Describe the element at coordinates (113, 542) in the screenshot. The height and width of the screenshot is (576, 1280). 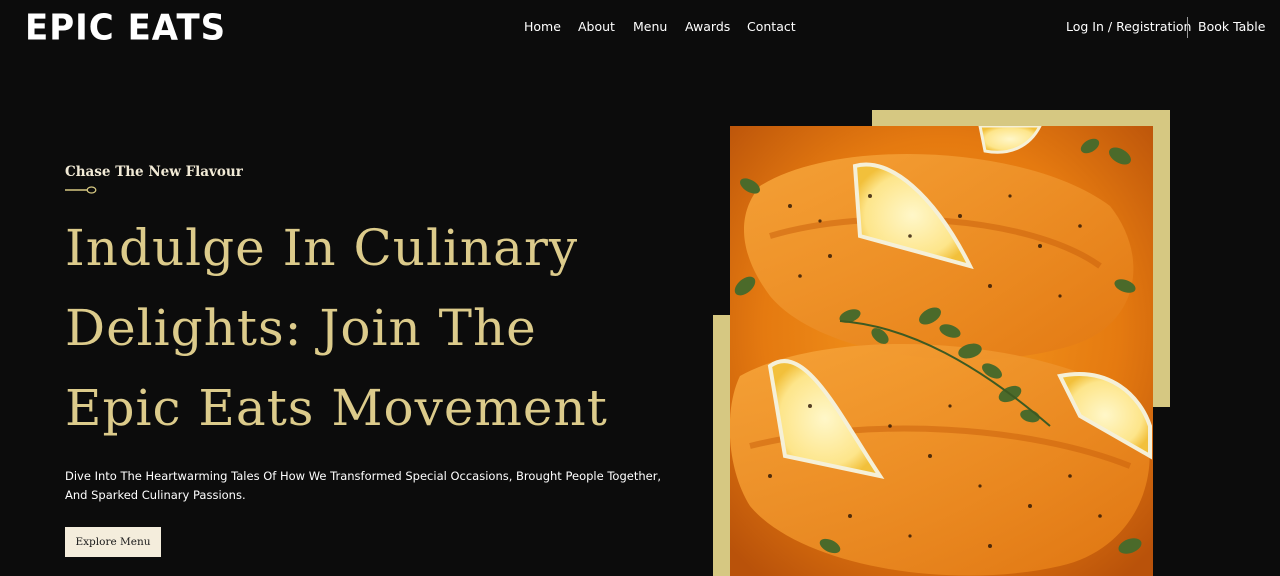
I see `explore-menu-button: Explore Menu` at that location.